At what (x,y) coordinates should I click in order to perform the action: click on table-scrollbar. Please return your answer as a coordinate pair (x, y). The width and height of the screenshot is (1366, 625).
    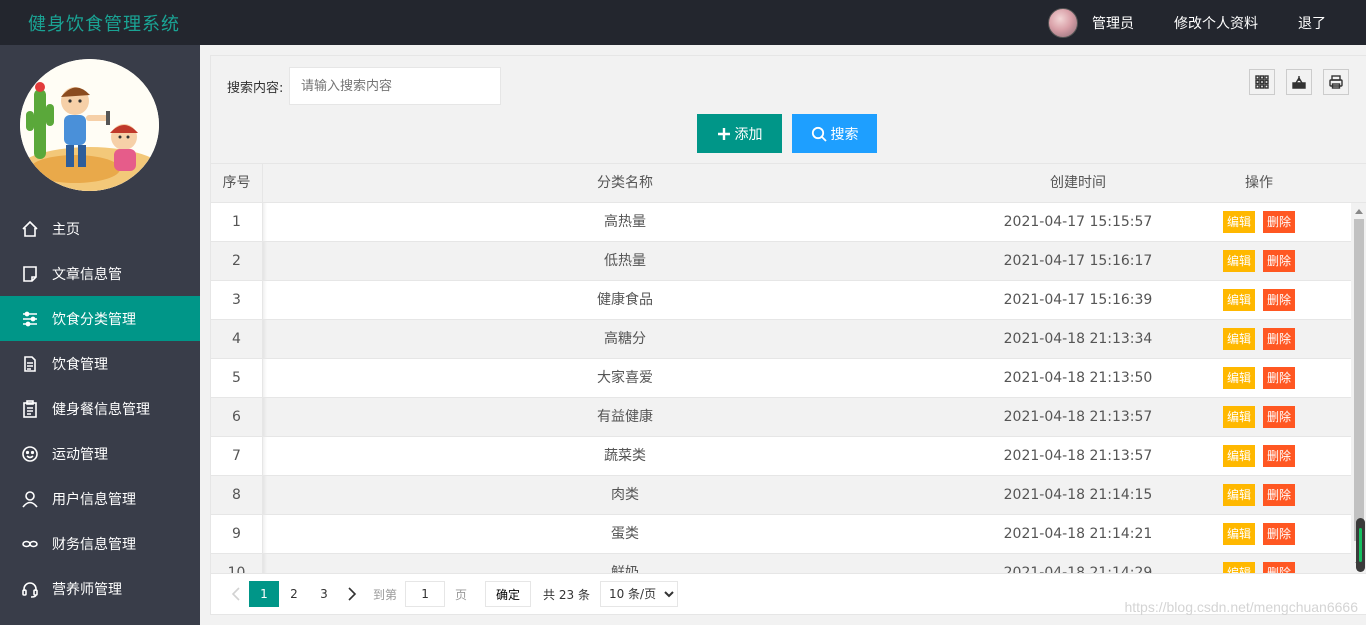
    Looking at the image, I should click on (1358, 388).